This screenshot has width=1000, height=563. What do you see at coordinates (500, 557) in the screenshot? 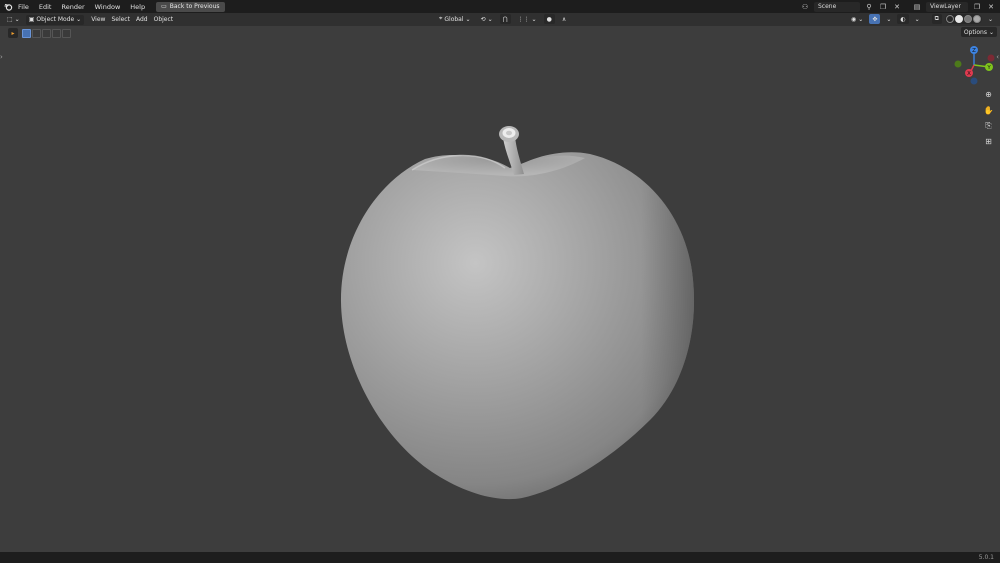
I see `status-bar: 5.0.1` at bounding box center [500, 557].